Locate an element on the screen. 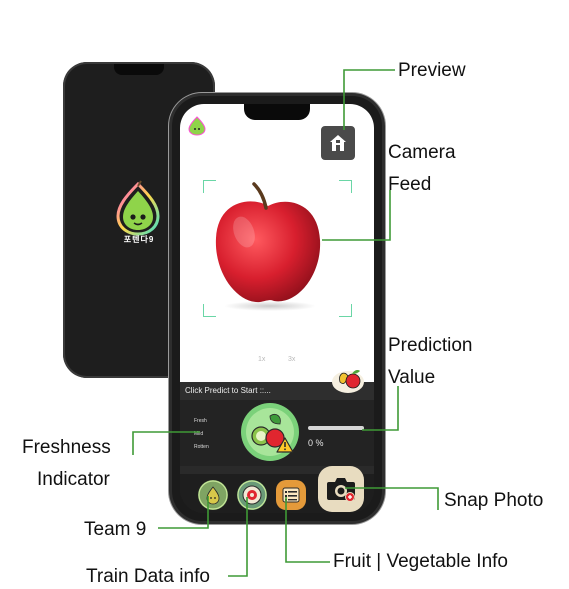 Image resolution: width=569 pixels, height=589 pixels. house-icon is located at coordinates (338, 143).